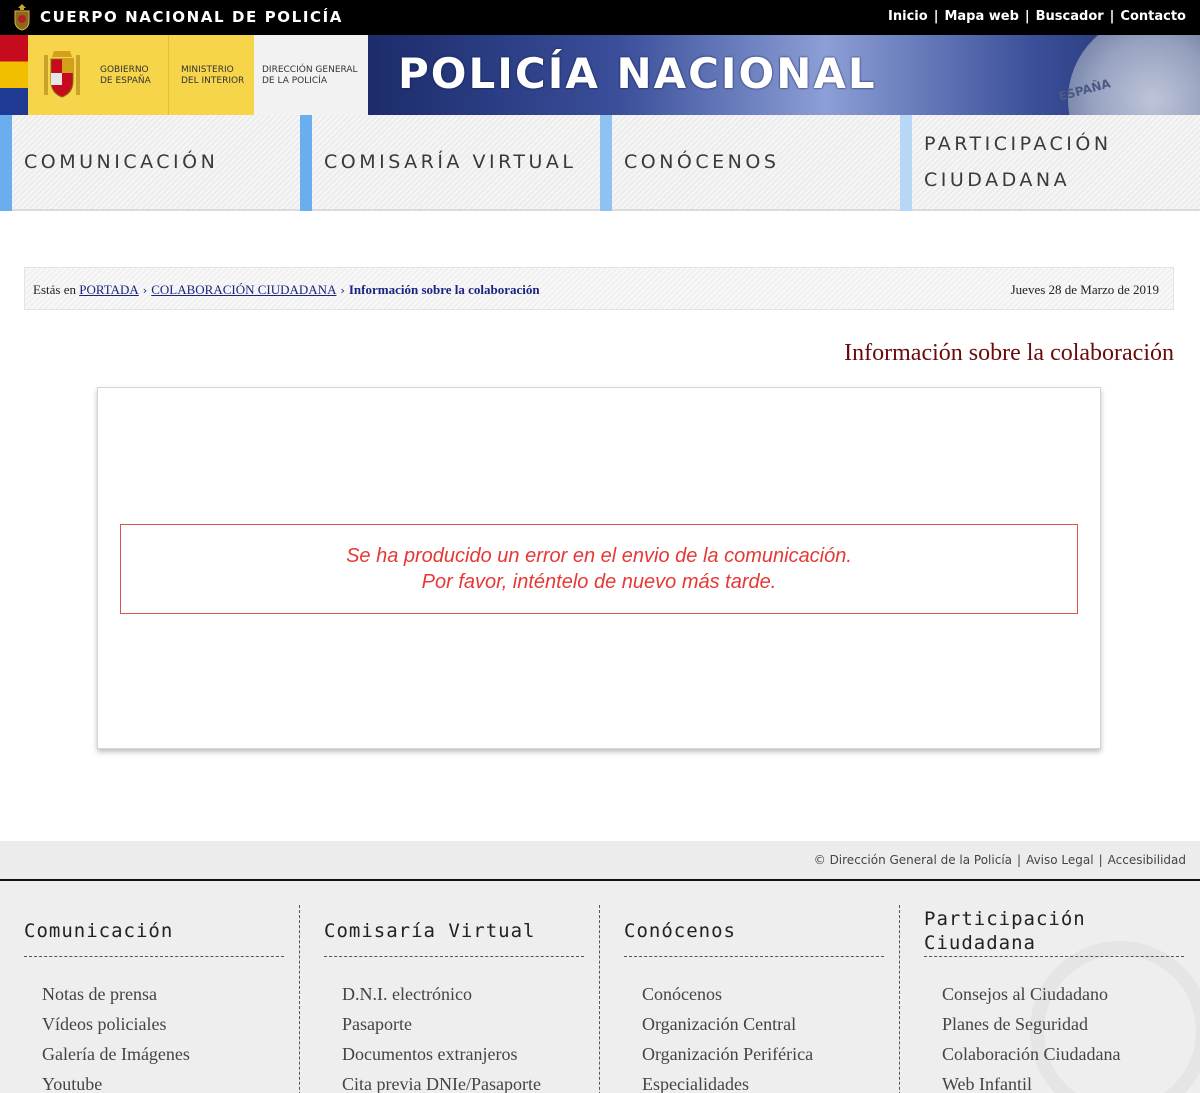  What do you see at coordinates (163, 1081) in the screenshot?
I see `footer-link: Youtube` at bounding box center [163, 1081].